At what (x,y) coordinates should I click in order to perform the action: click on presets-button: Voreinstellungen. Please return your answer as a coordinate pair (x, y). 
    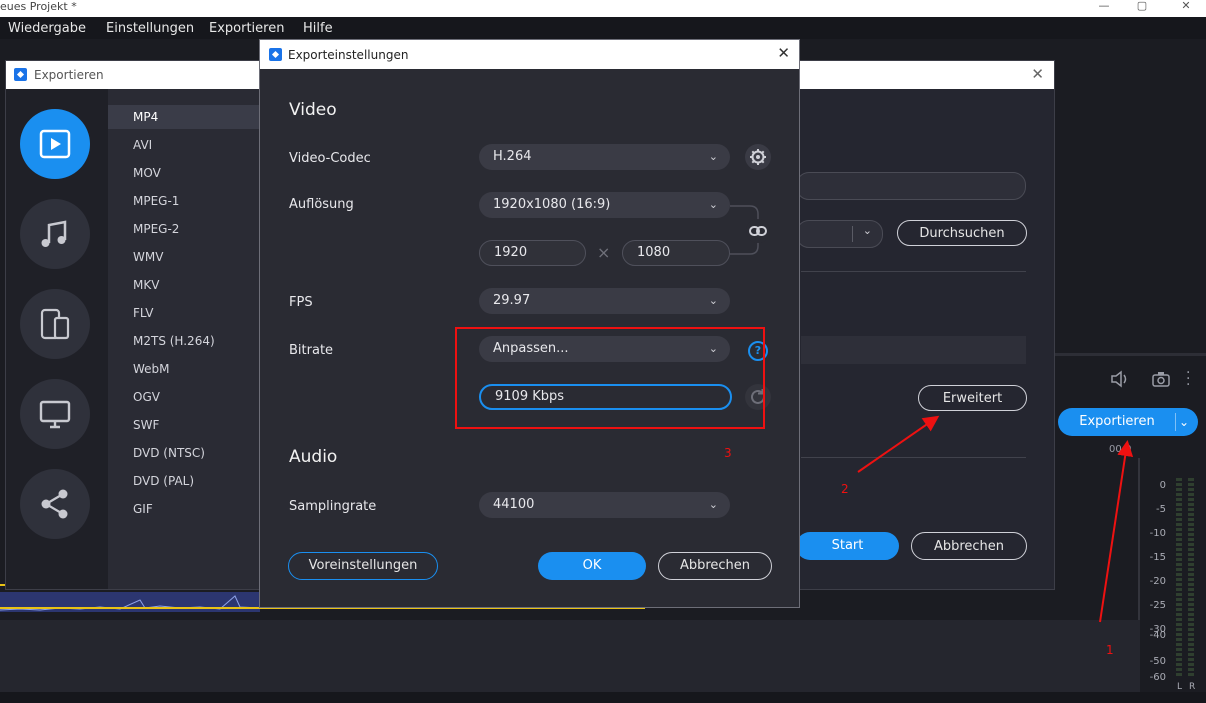
    Looking at the image, I should click on (363, 566).